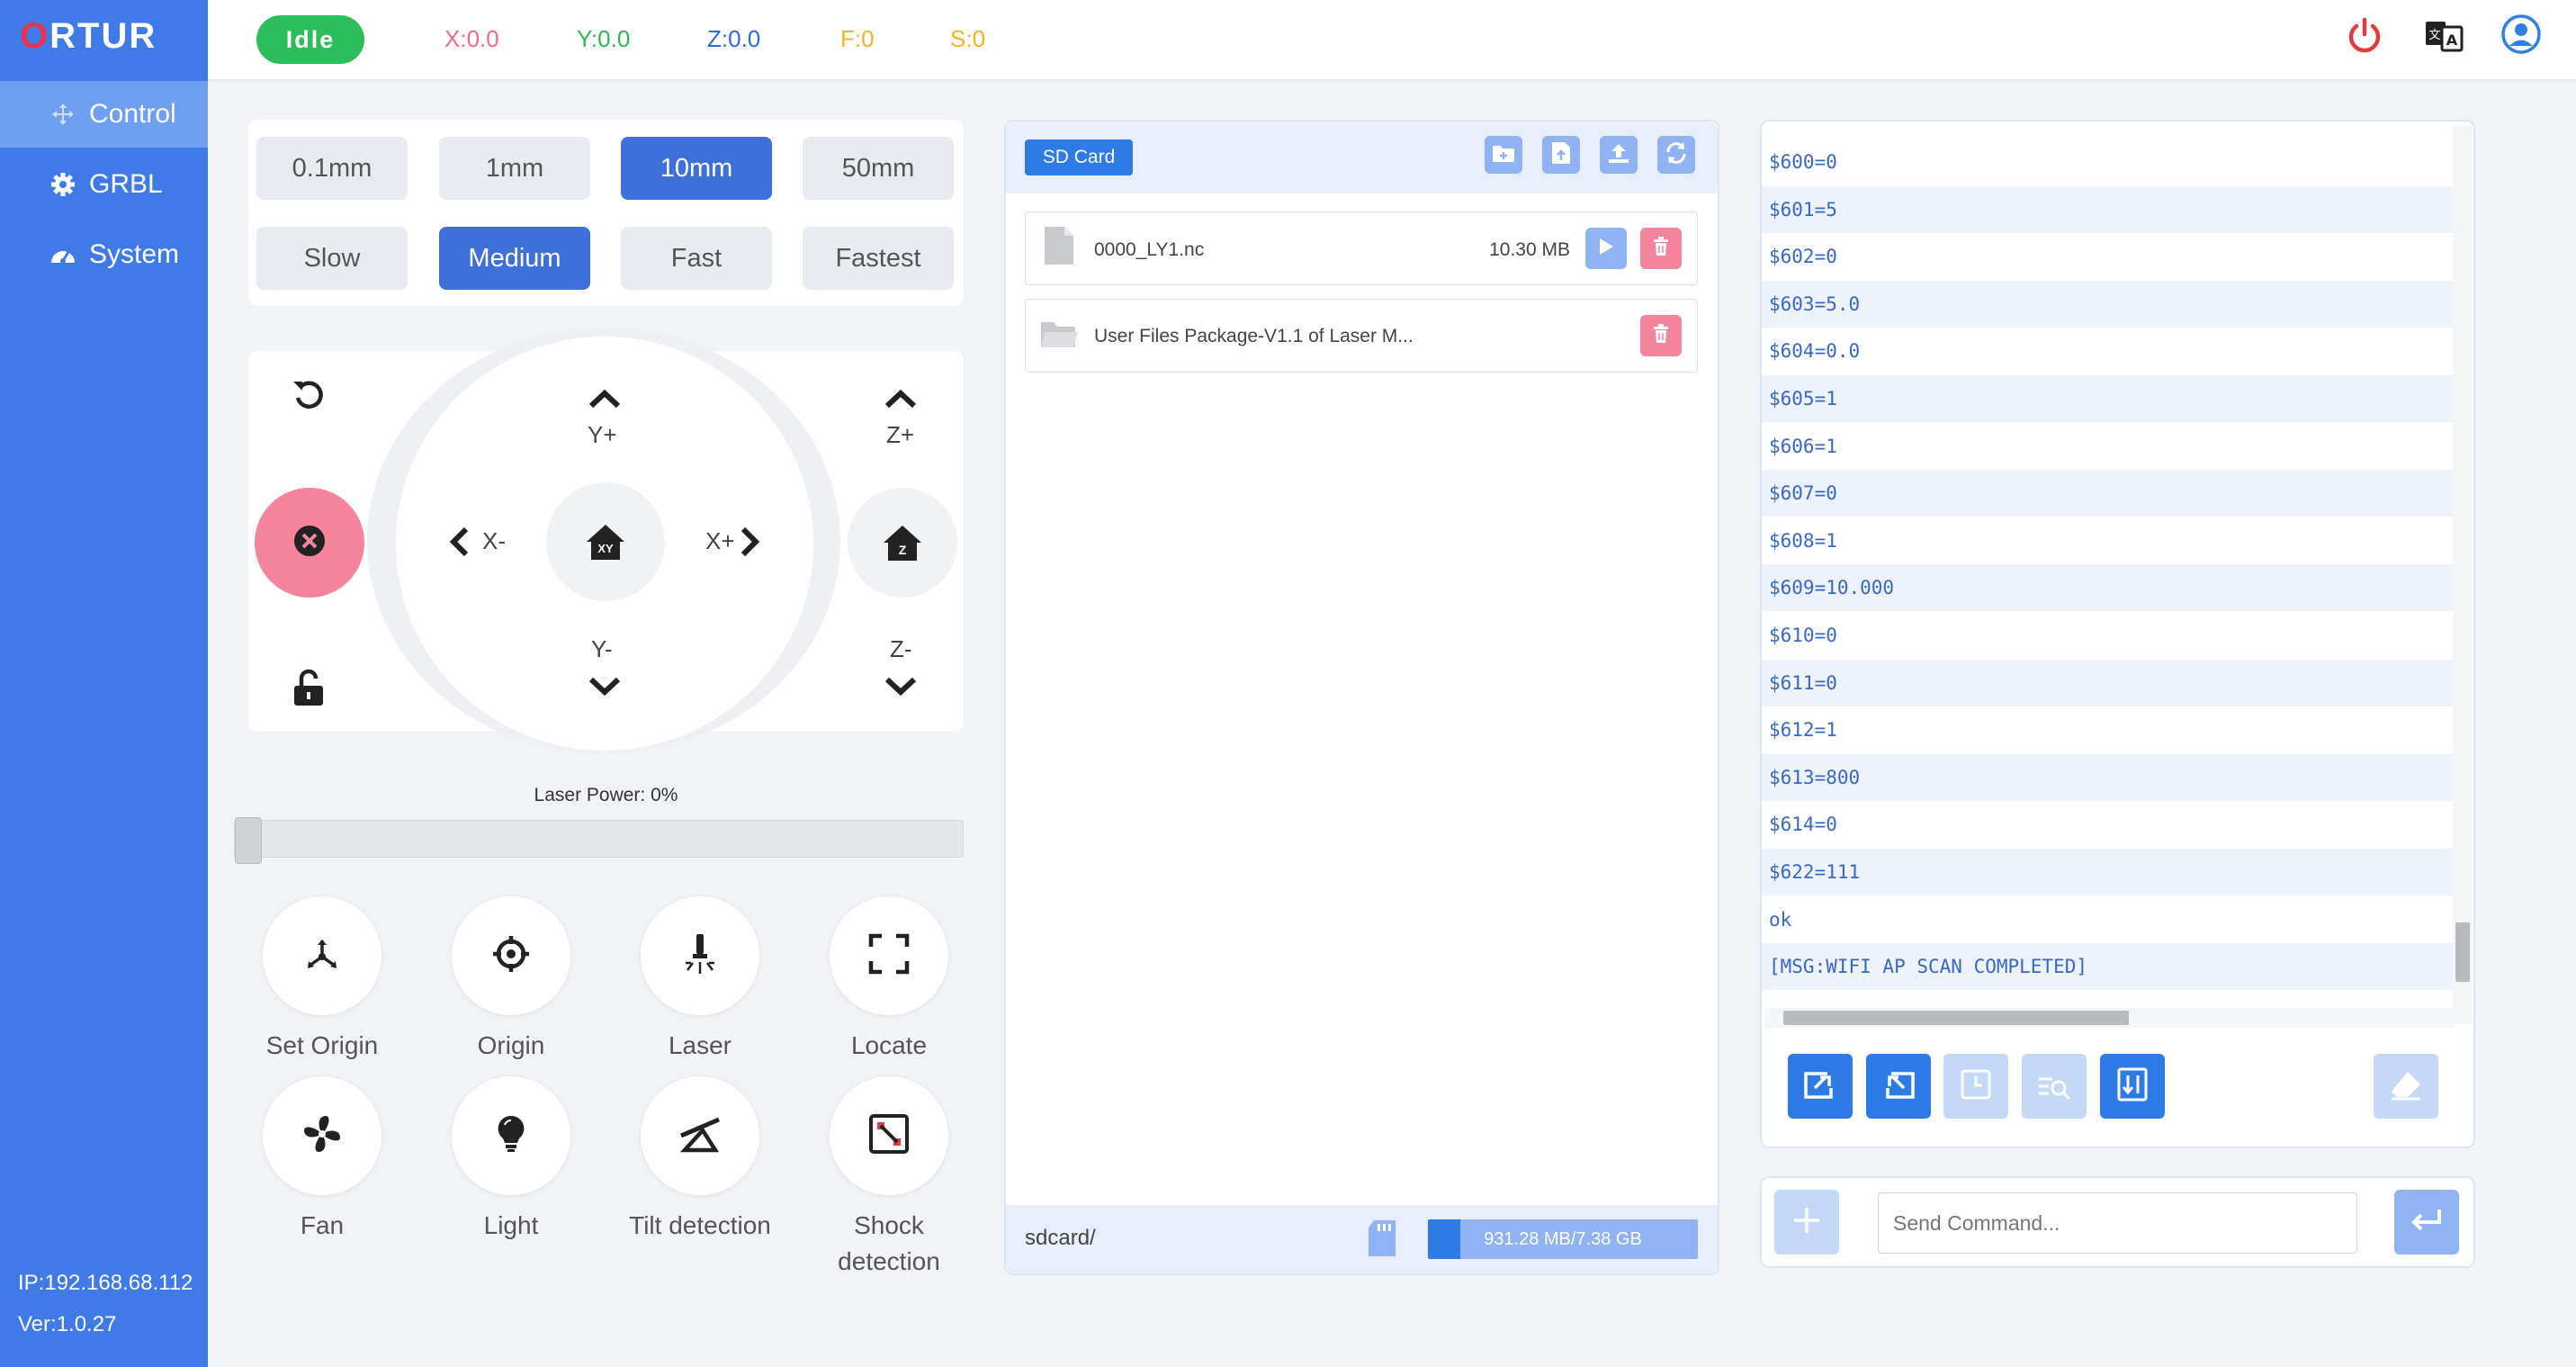 This screenshot has width=2576, height=1367. What do you see at coordinates (1079, 157) in the screenshot?
I see `sd-card-tab: SD Card` at bounding box center [1079, 157].